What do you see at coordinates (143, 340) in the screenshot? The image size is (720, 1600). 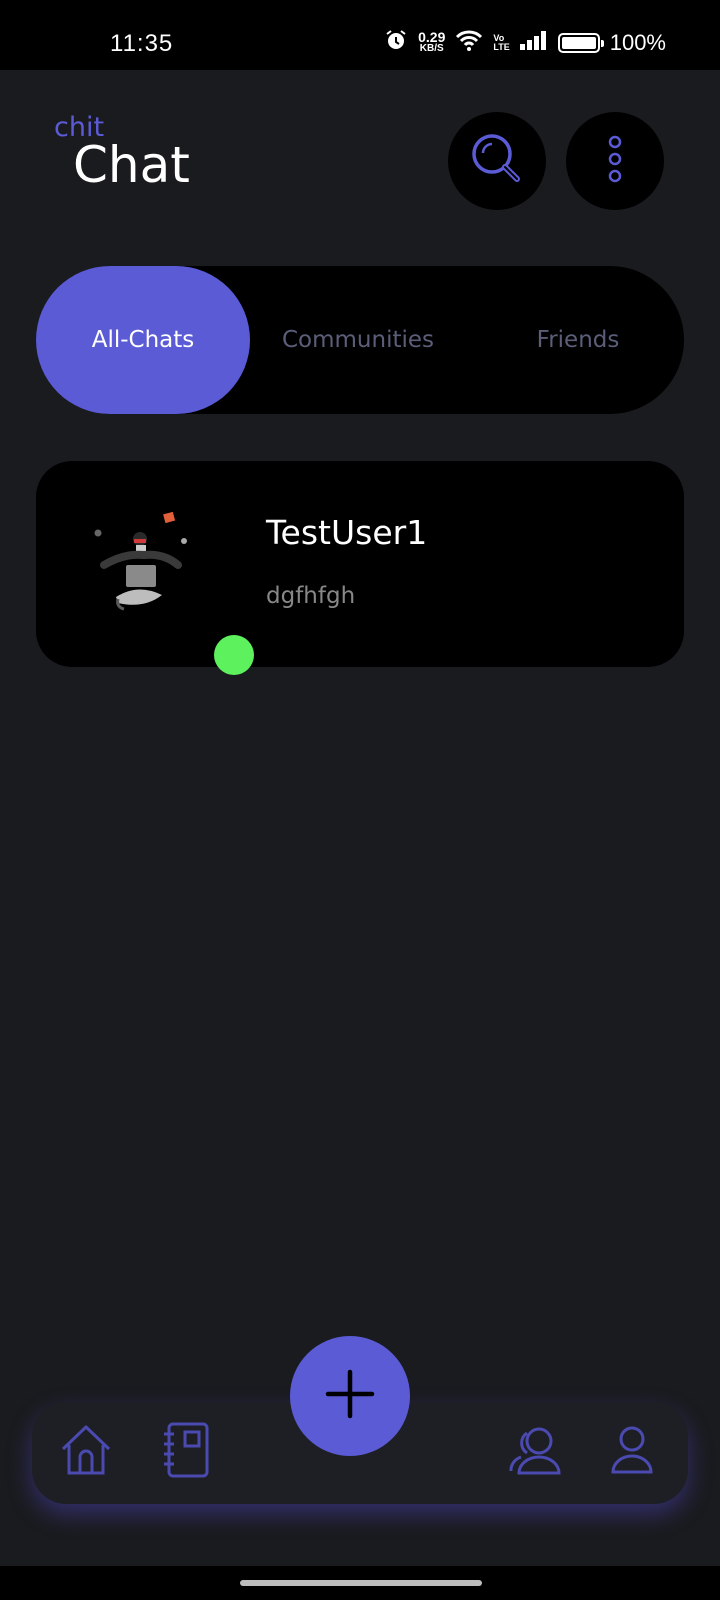 I see `tab-all-chats: All-Chats` at bounding box center [143, 340].